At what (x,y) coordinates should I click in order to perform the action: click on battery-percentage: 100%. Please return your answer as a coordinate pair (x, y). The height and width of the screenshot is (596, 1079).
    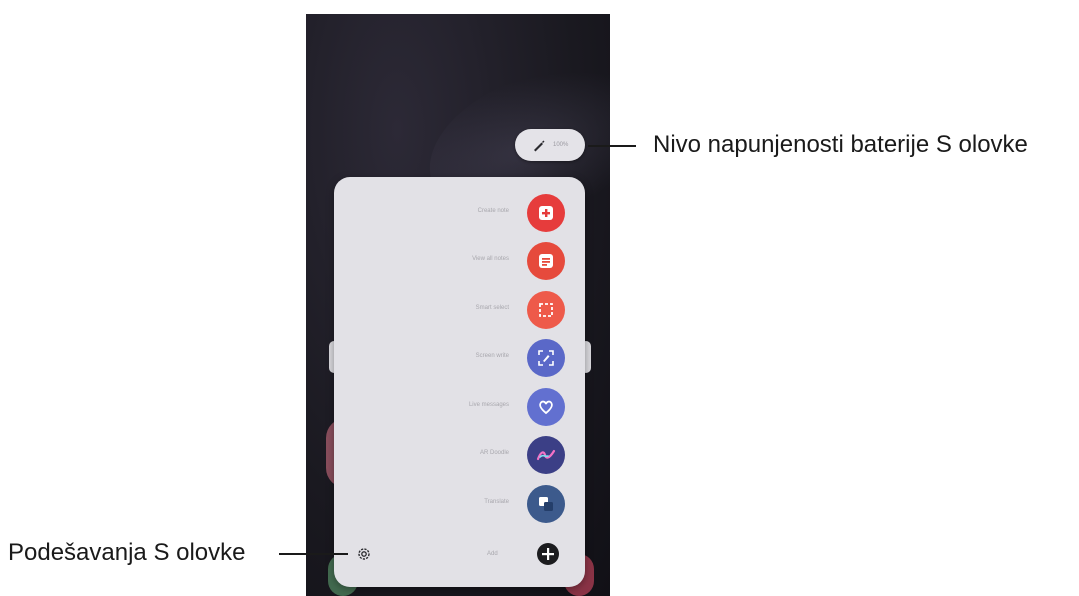
    Looking at the image, I should click on (561, 145).